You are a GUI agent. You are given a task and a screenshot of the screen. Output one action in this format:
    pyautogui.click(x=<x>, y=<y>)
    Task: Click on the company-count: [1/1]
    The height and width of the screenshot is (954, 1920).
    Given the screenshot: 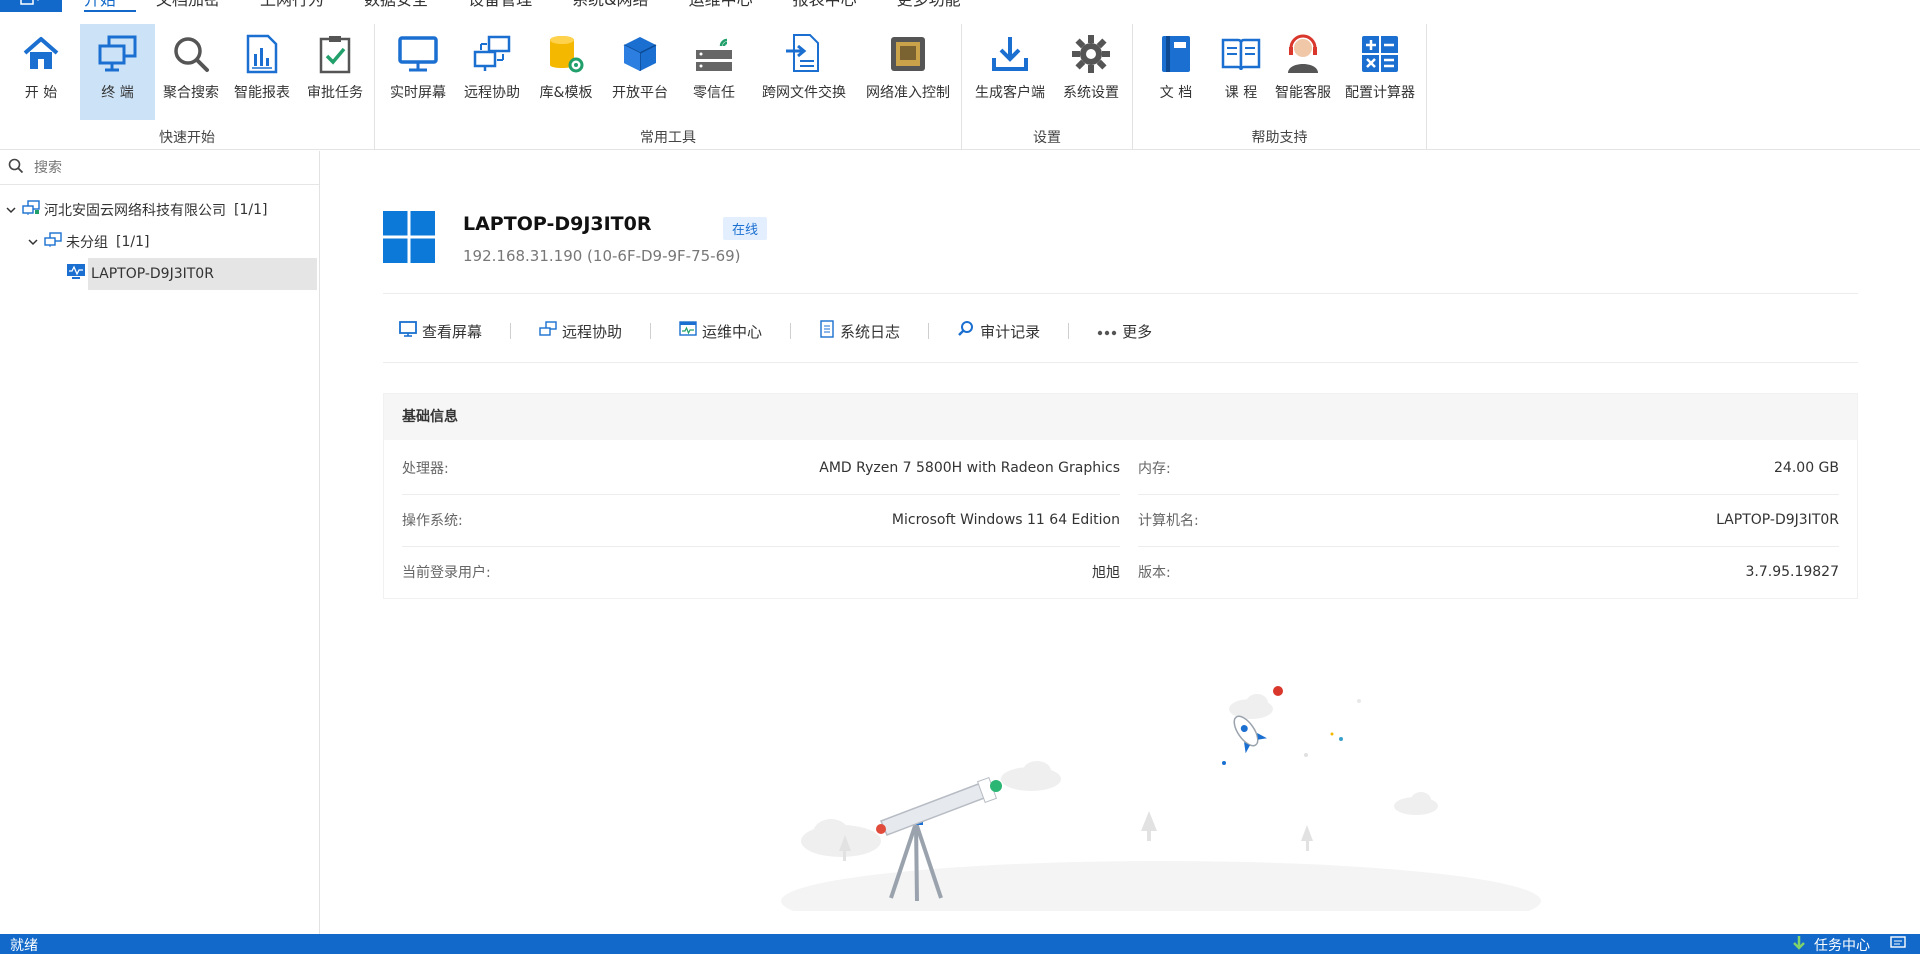 What is the action you would take?
    pyautogui.click(x=251, y=210)
    